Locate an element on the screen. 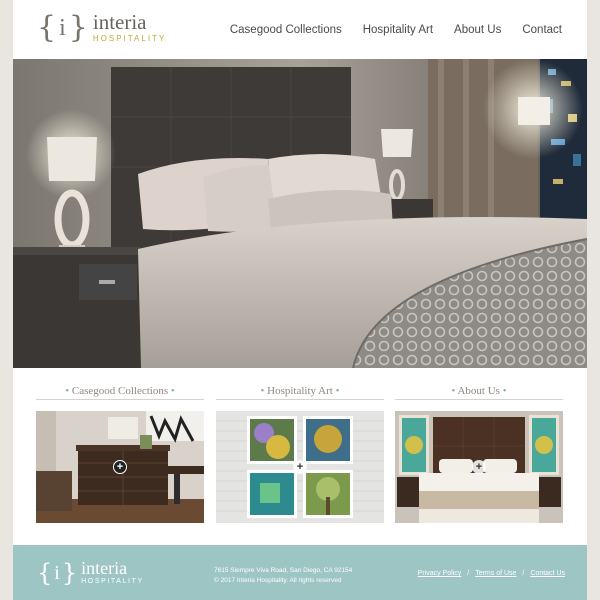 The image size is (600, 600). nav-about-us: About Us is located at coordinates (477, 30).